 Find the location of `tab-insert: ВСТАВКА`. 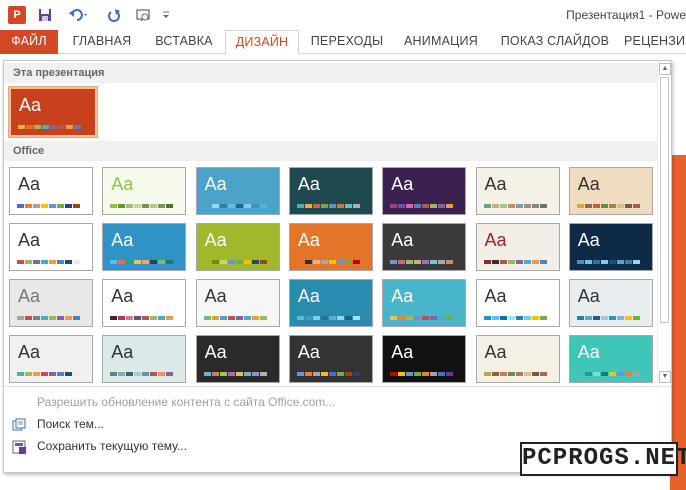

tab-insert: ВСТАВКА is located at coordinates (184, 42).